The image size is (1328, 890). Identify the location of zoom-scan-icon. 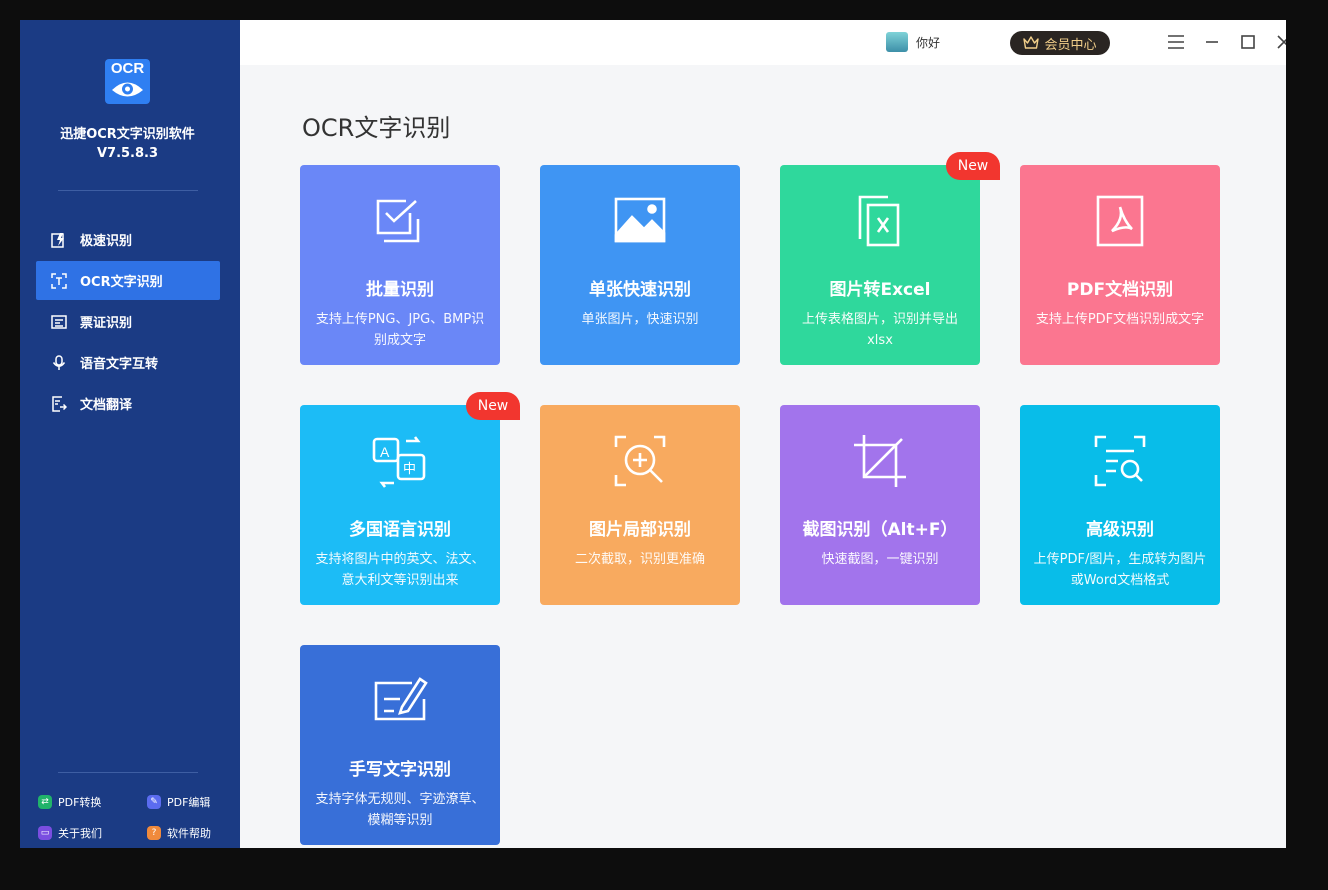
(640, 461).